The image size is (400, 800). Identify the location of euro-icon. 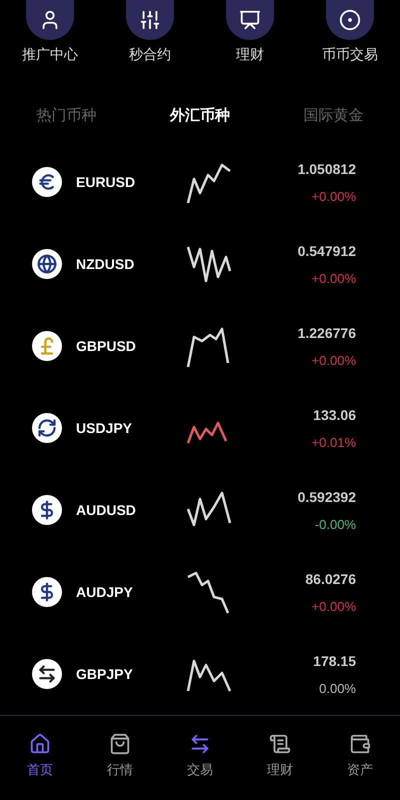
(47, 182).